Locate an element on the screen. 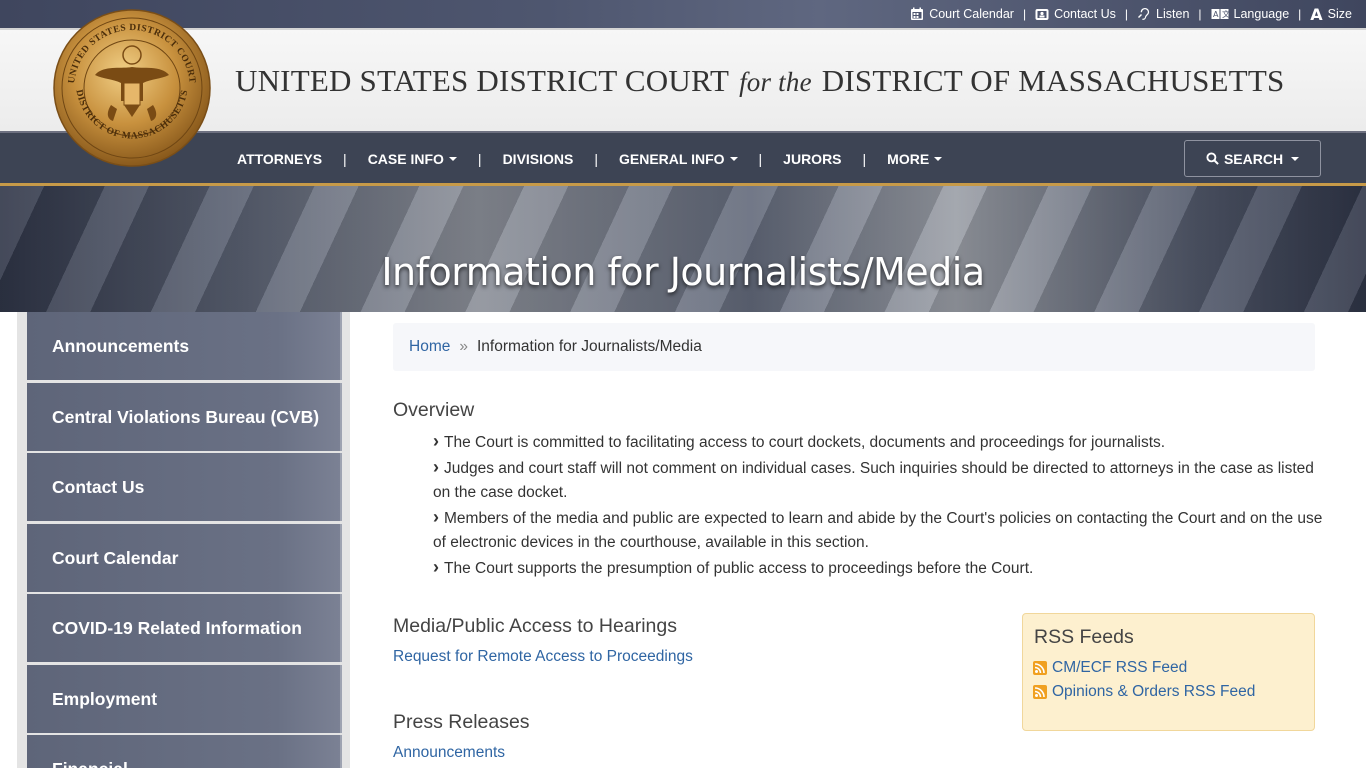 This screenshot has width=1366, height=768. sidebar-item-label: Court Calendar is located at coordinates (115, 557).